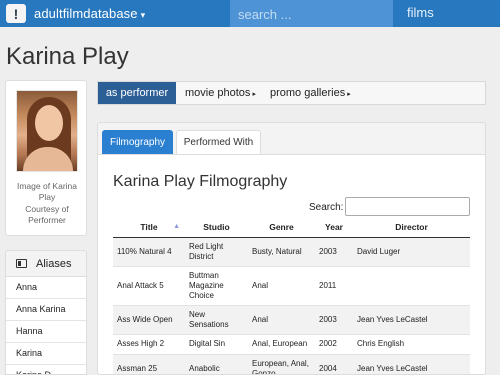 This screenshot has width=500, height=375. I want to click on logo-glyph: !, so click(16, 13).